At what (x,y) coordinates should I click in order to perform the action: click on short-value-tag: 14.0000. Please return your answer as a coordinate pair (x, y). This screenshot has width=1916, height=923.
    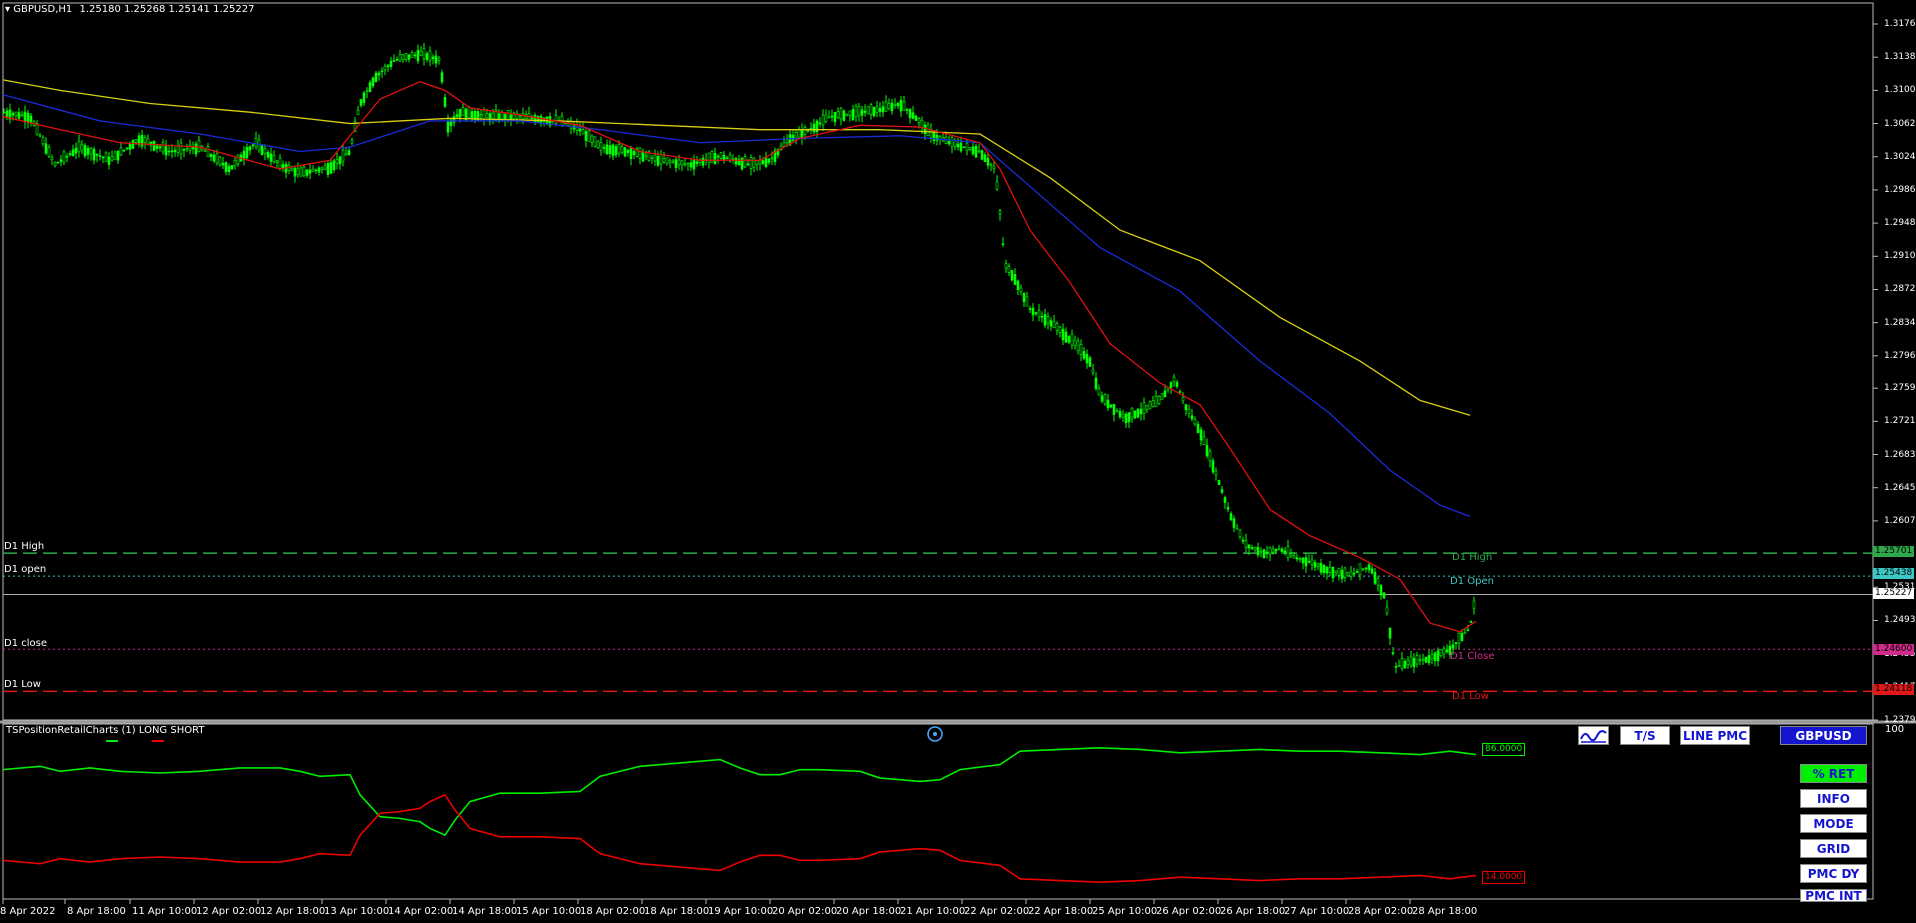
    Looking at the image, I should click on (1504, 877).